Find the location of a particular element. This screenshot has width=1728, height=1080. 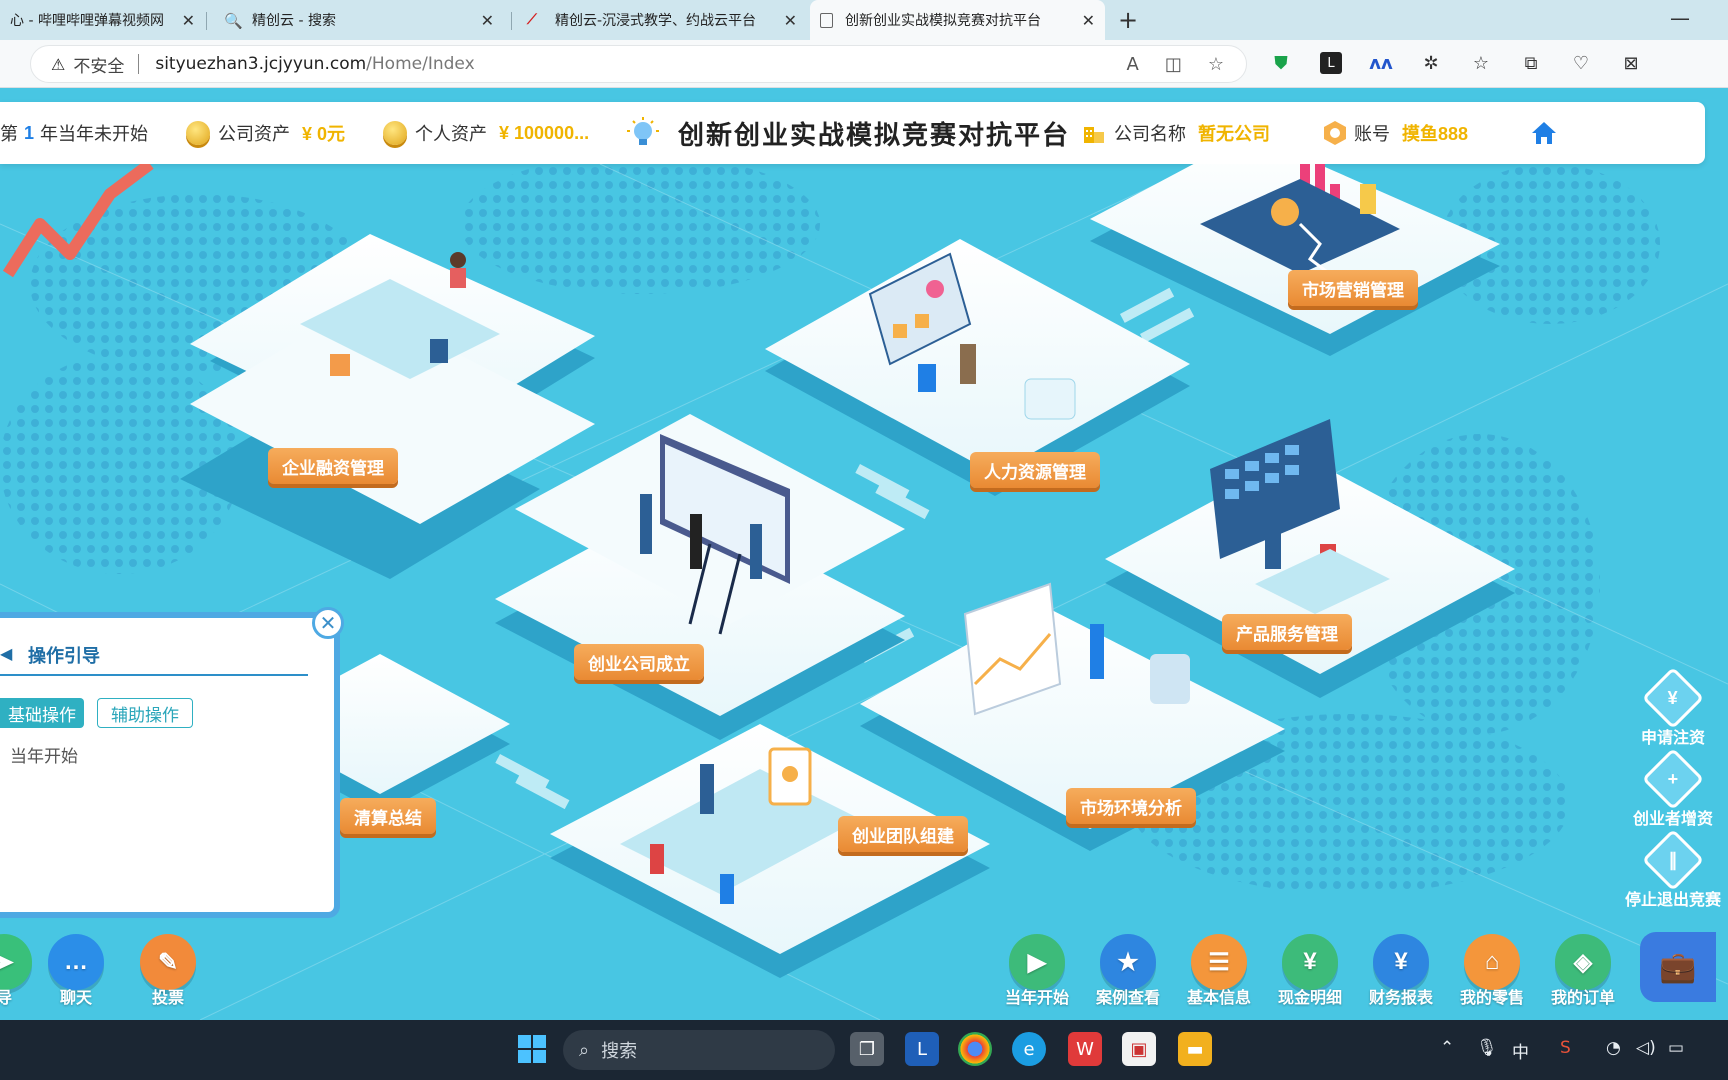

ticket-icon: ¥ is located at coordinates (1310, 962).